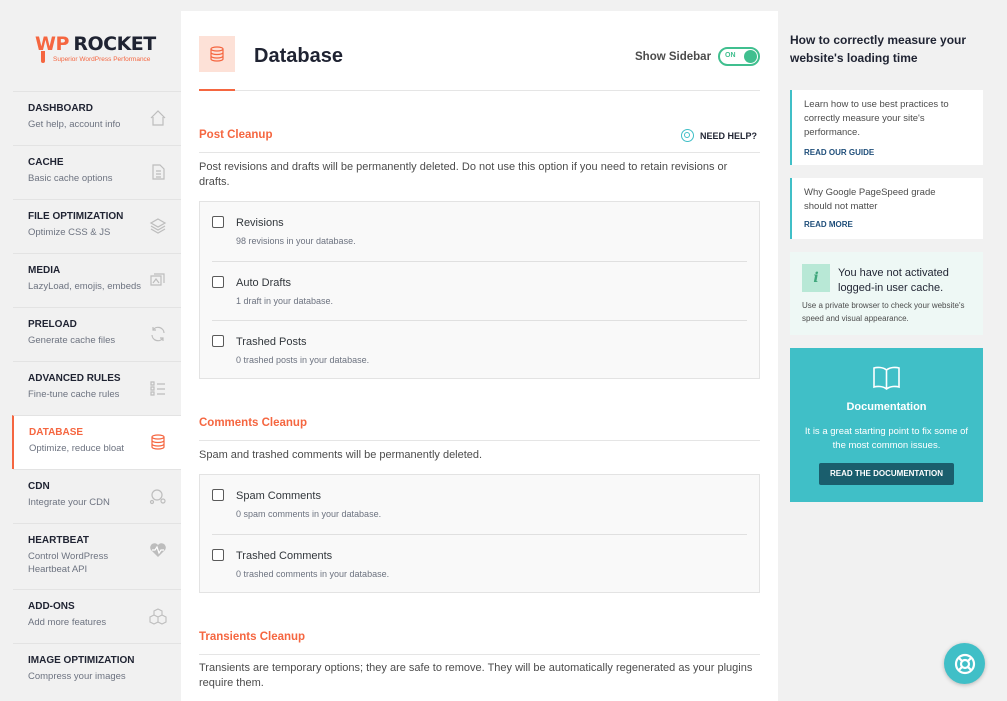  I want to click on nav-item-title: IMAGE OPTIMIZATION, so click(81, 660).